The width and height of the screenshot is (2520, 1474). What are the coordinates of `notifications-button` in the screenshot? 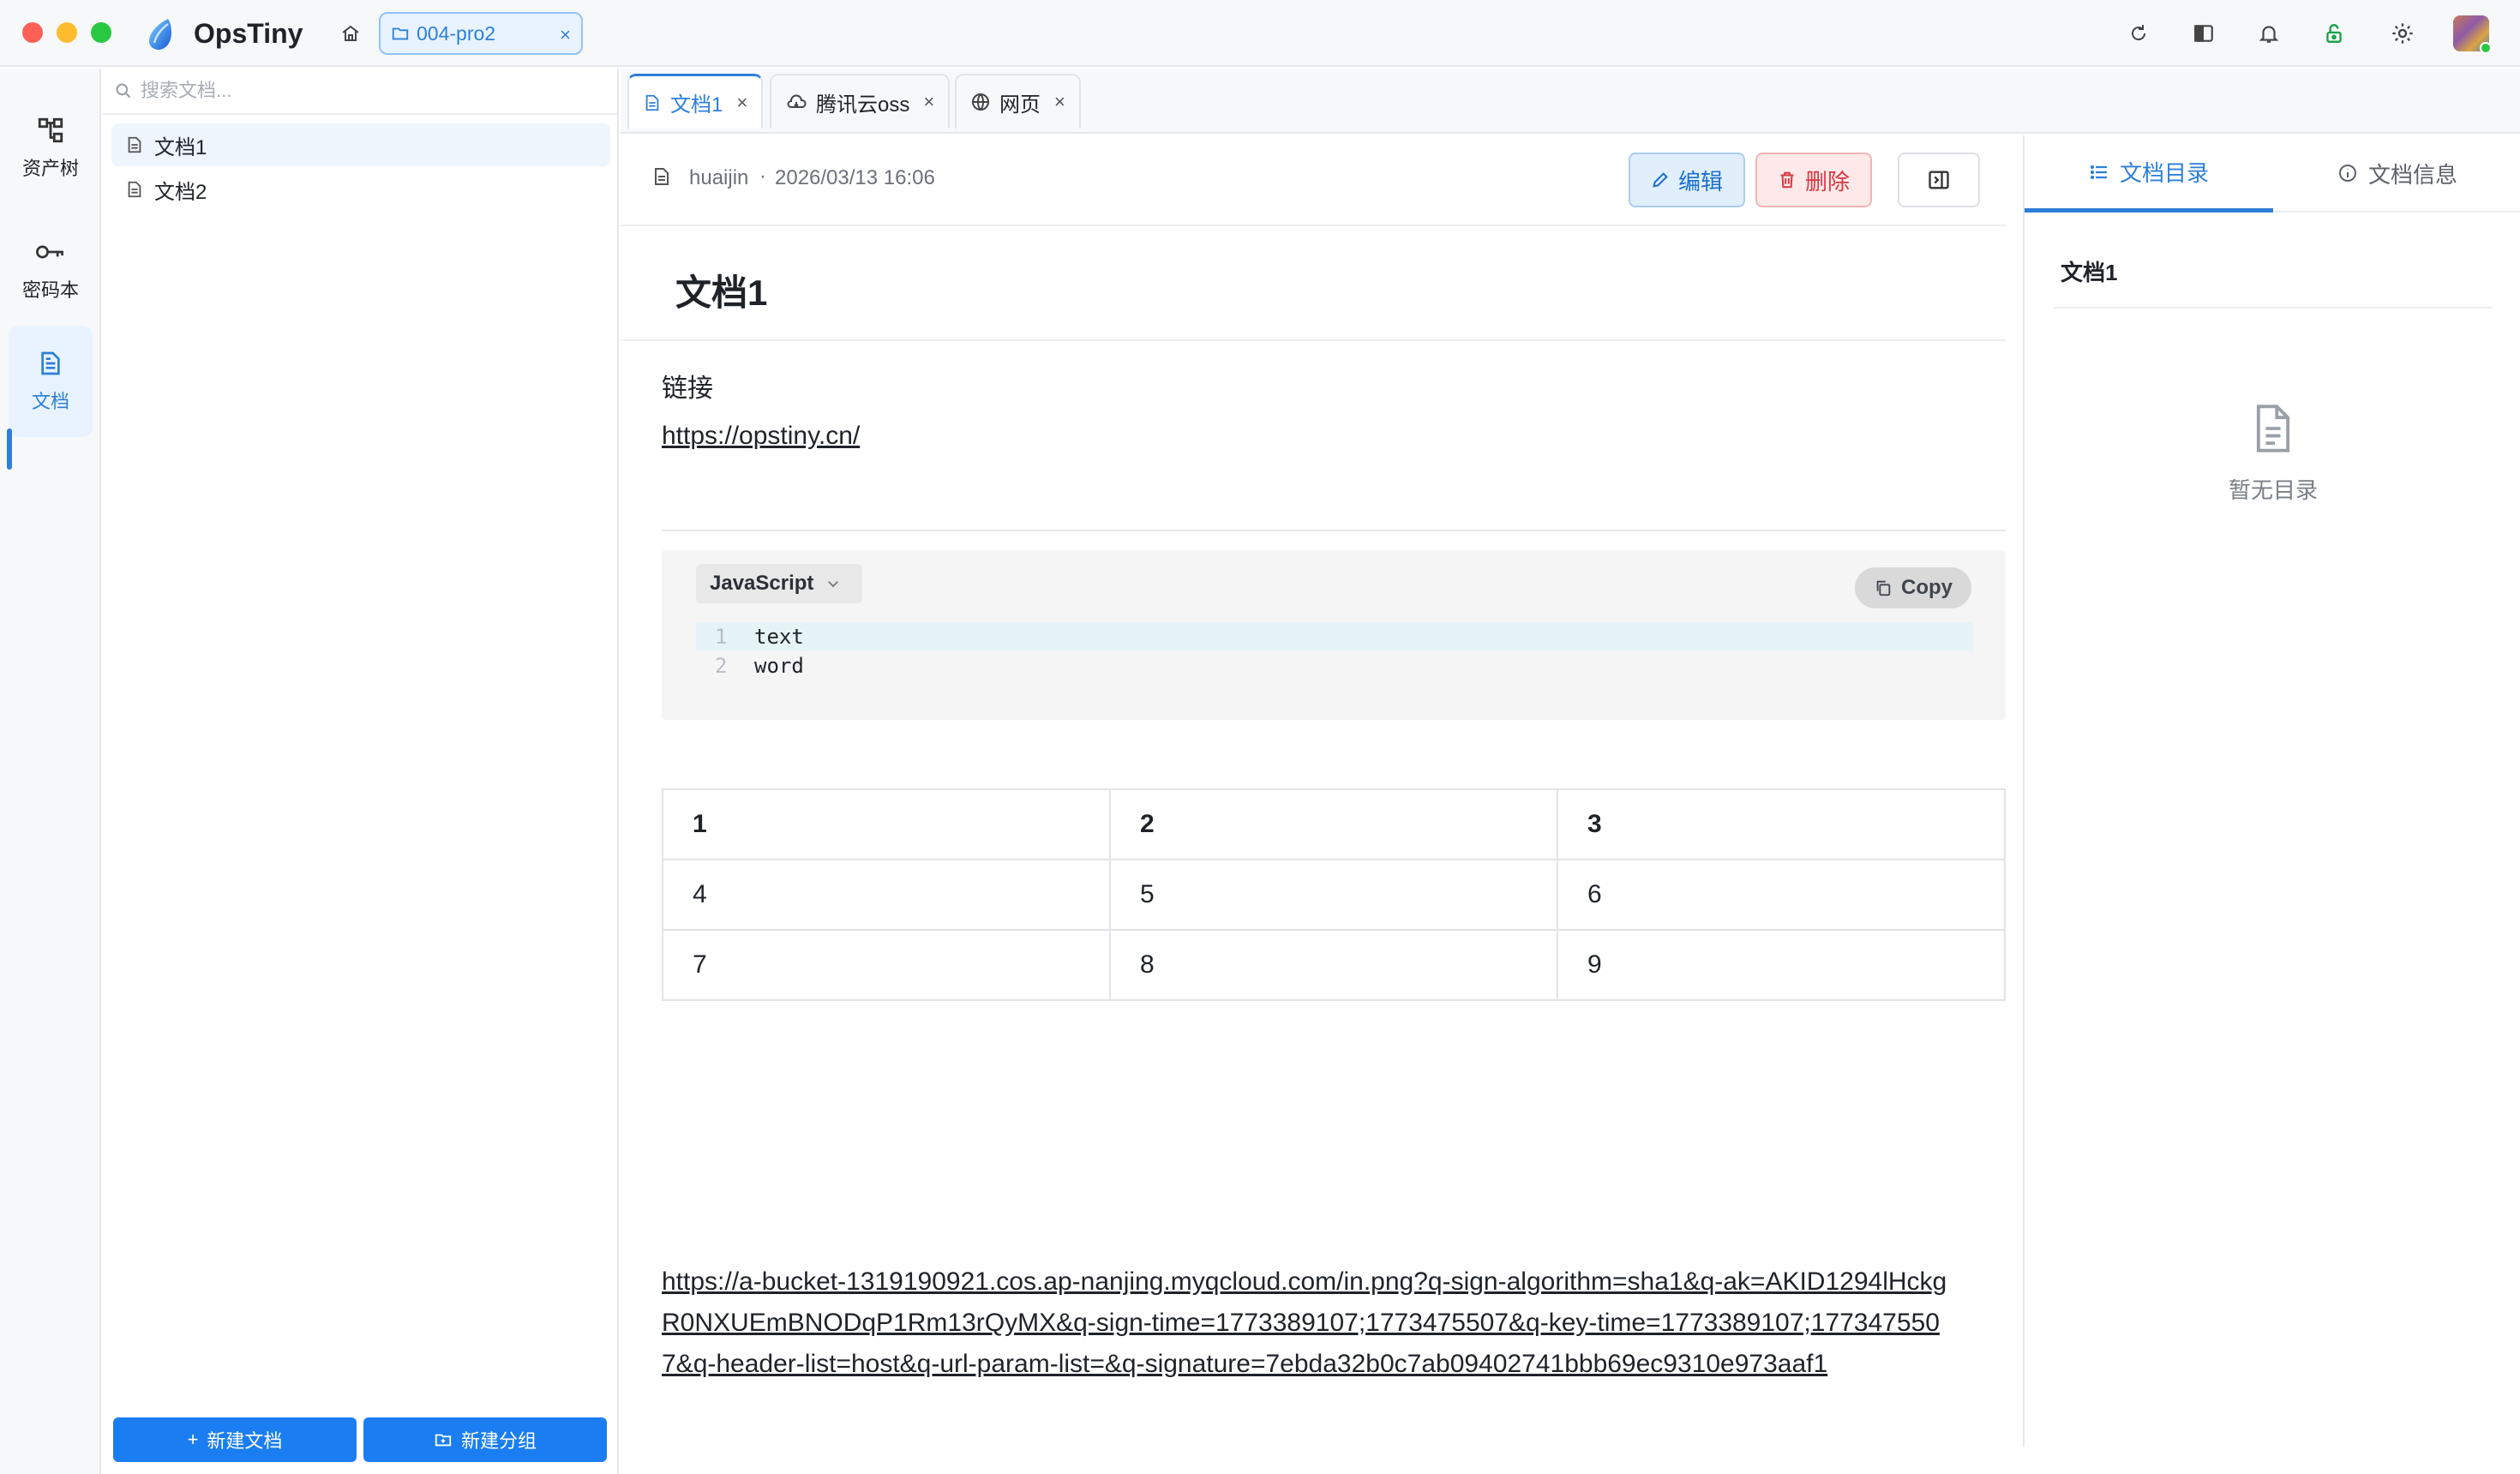 It's located at (2269, 33).